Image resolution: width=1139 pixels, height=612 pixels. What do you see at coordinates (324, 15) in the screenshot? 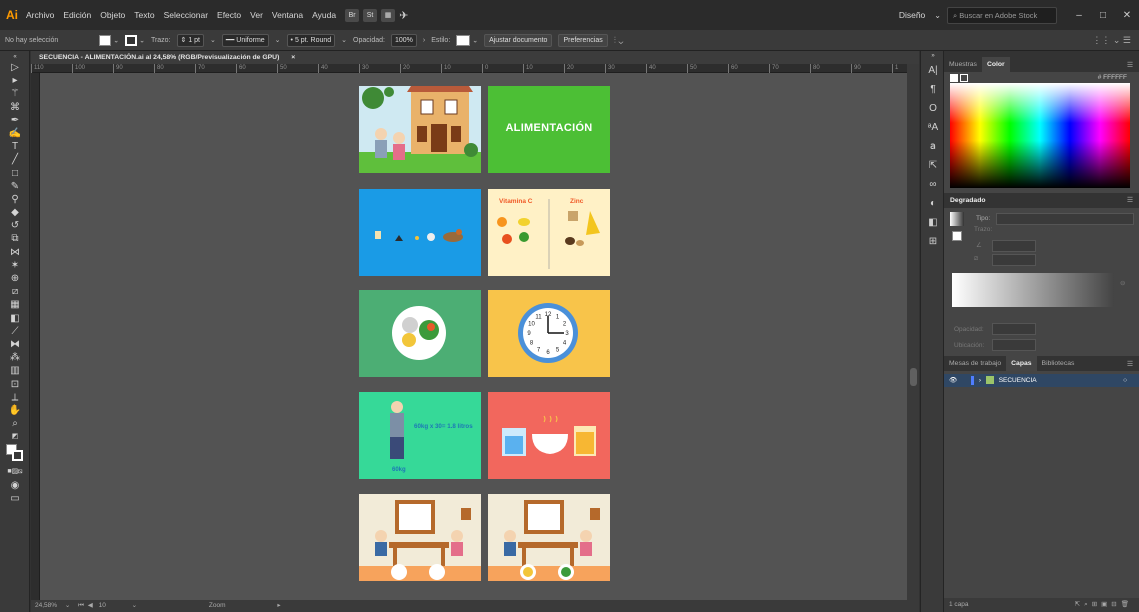
I see `menu-ayuda: Ayuda` at bounding box center [324, 15].